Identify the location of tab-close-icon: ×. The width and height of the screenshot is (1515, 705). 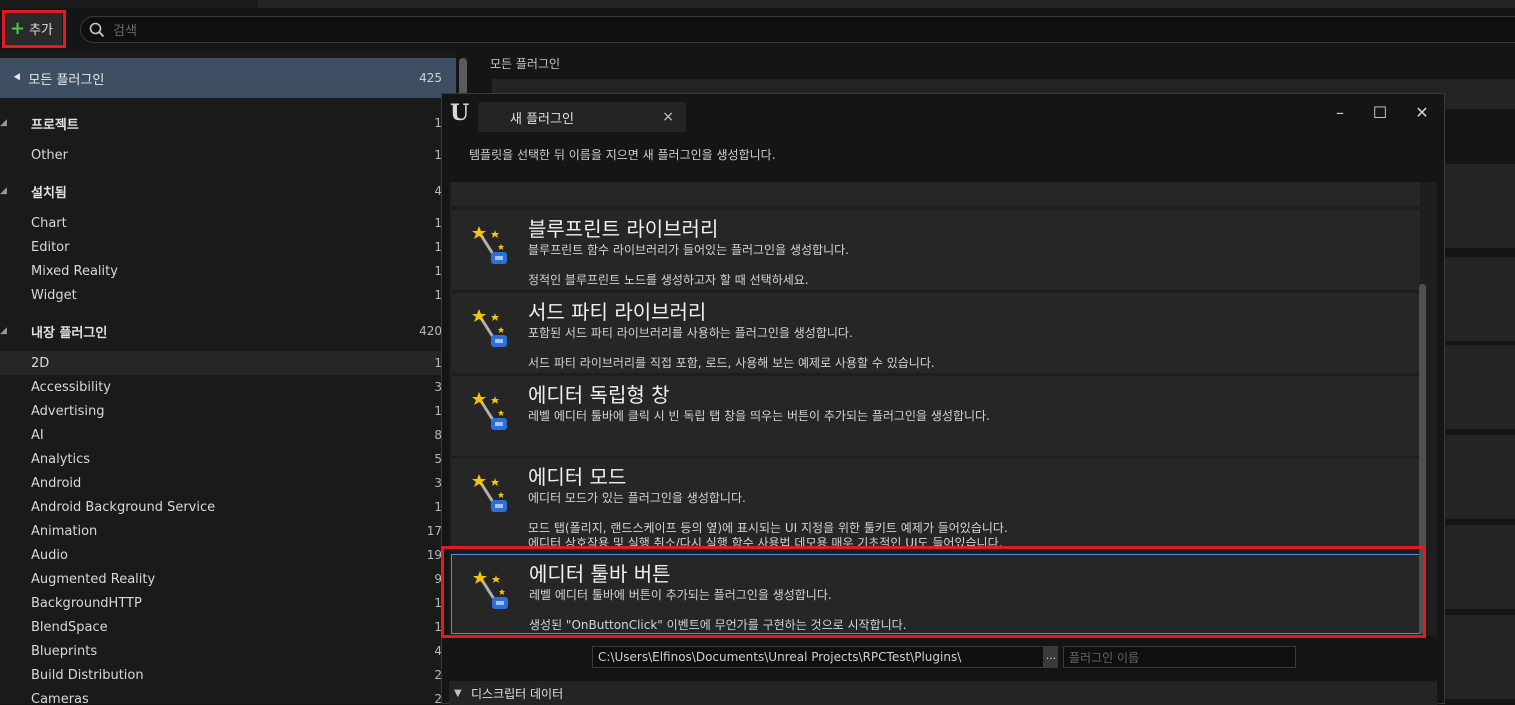
(668, 117).